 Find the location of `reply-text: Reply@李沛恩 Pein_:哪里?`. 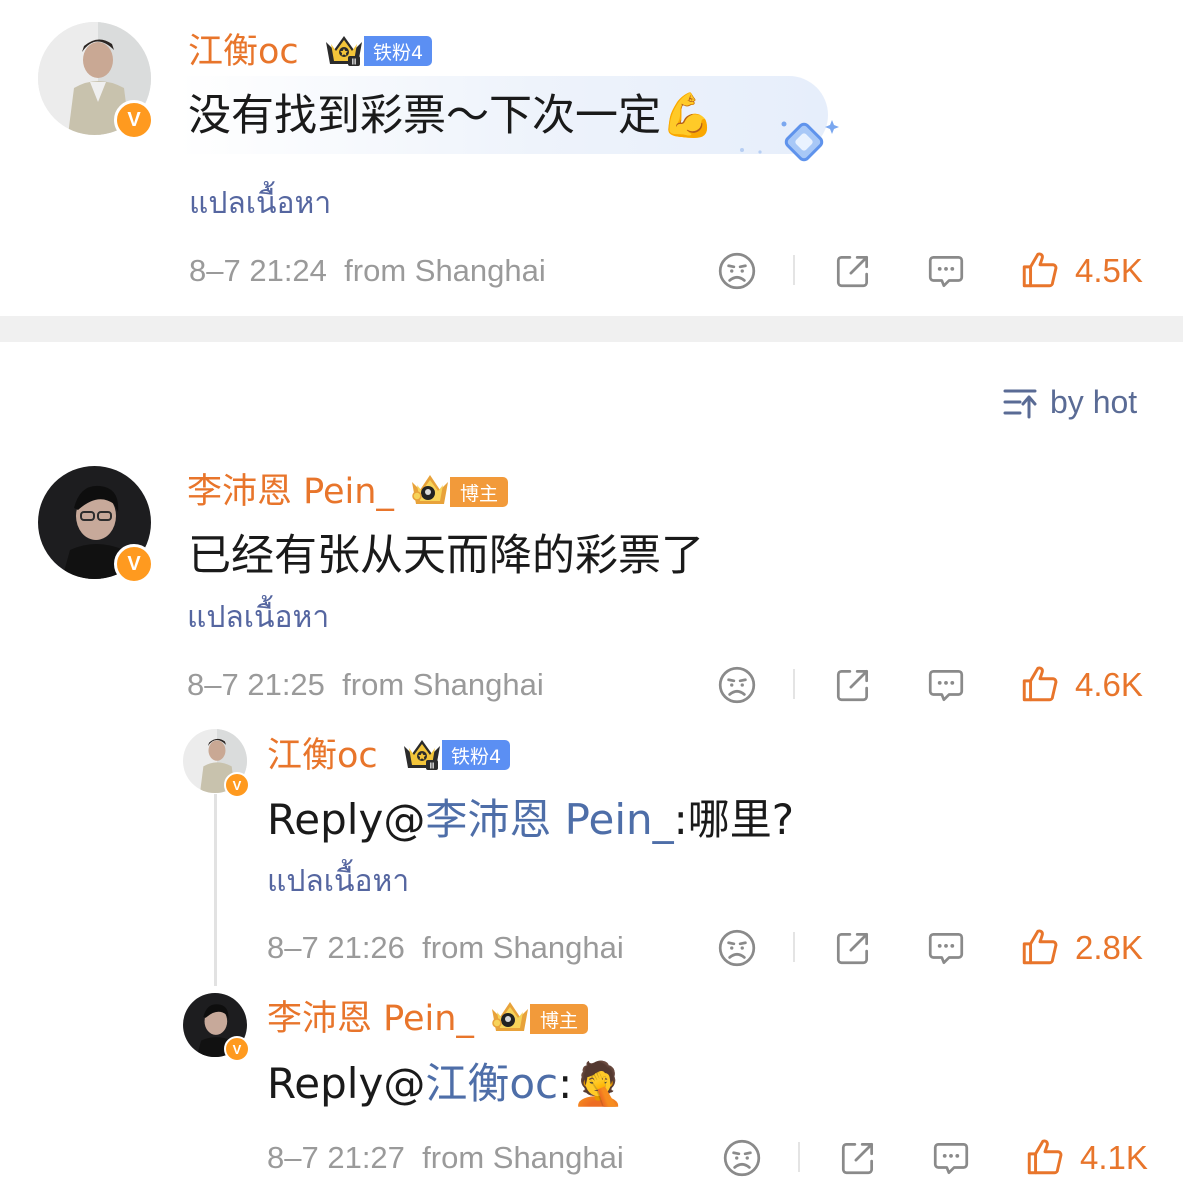

reply-text: Reply@李沛恩 Pein_:哪里? is located at coordinates (530, 820).